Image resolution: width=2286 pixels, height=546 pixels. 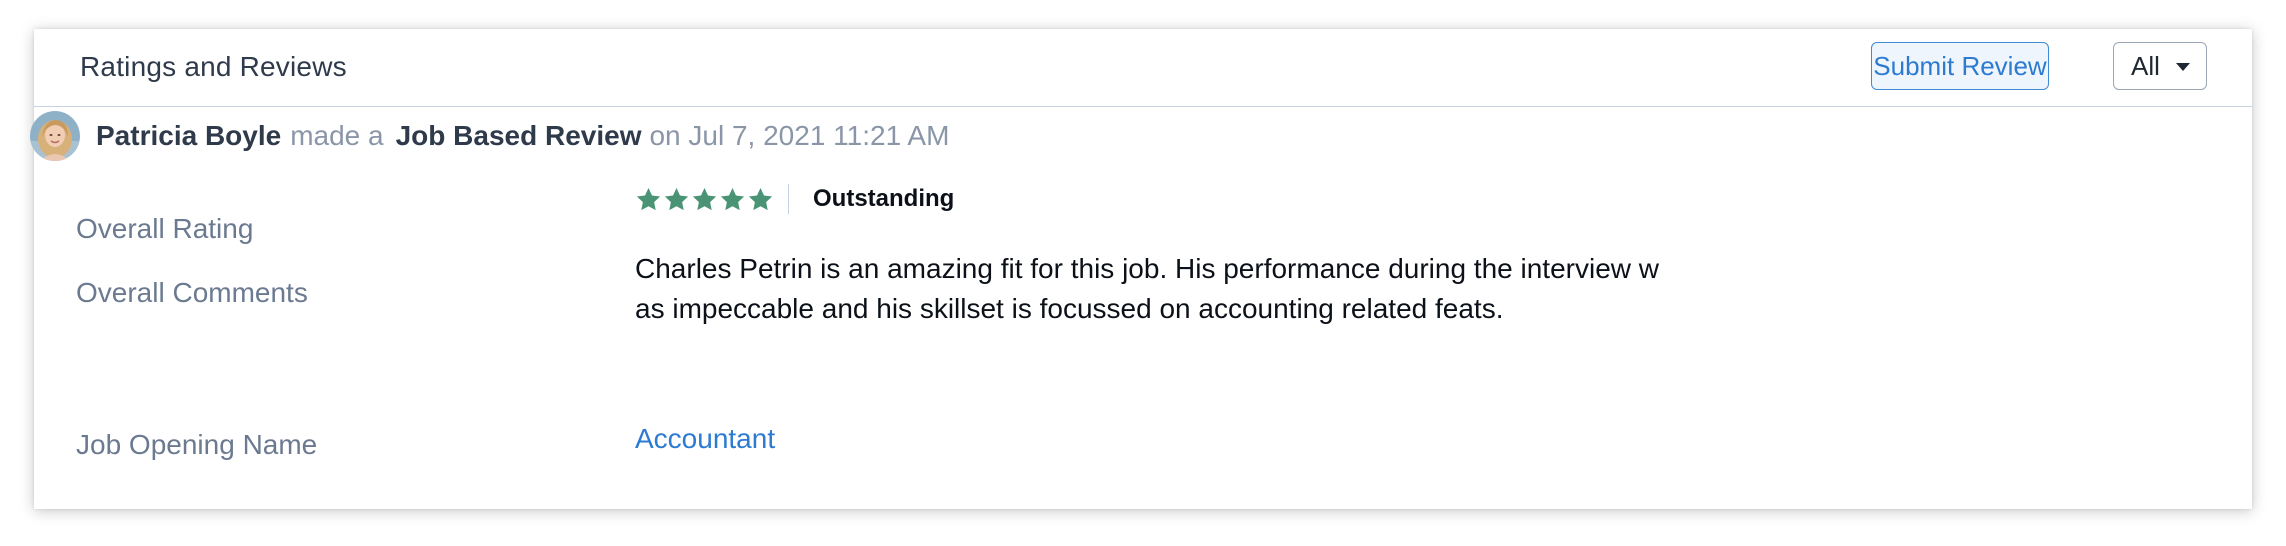 What do you see at coordinates (192, 292) in the screenshot?
I see `overall-comments-label: Overall Comments` at bounding box center [192, 292].